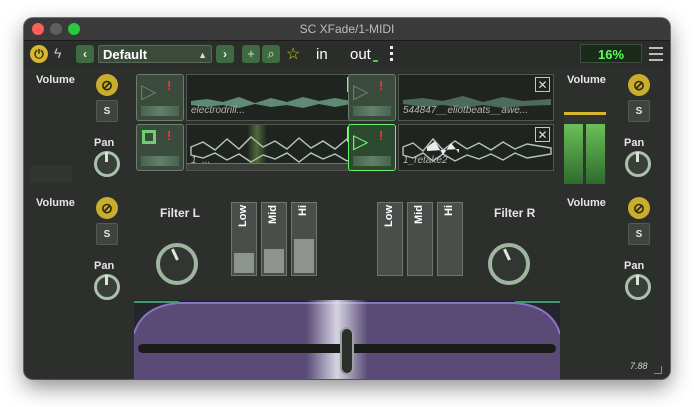  What do you see at coordinates (639, 366) in the screenshot?
I see `version-label: 7.88` at bounding box center [639, 366].